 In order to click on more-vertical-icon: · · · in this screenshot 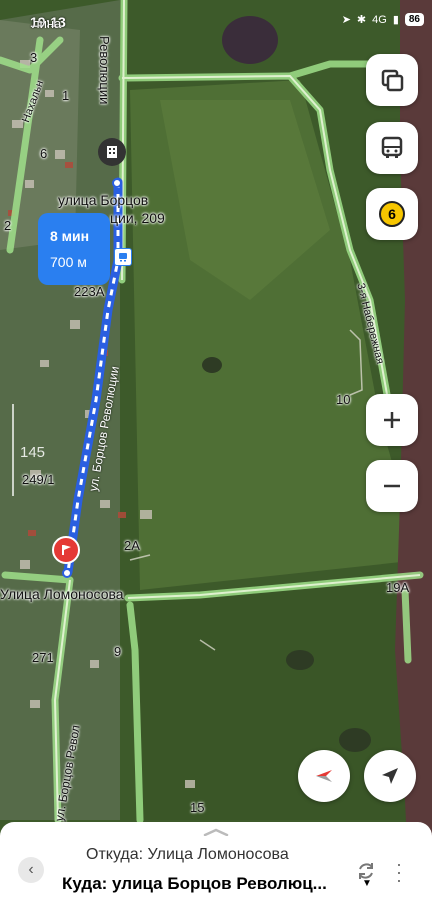, I will do `click(399, 872)`.